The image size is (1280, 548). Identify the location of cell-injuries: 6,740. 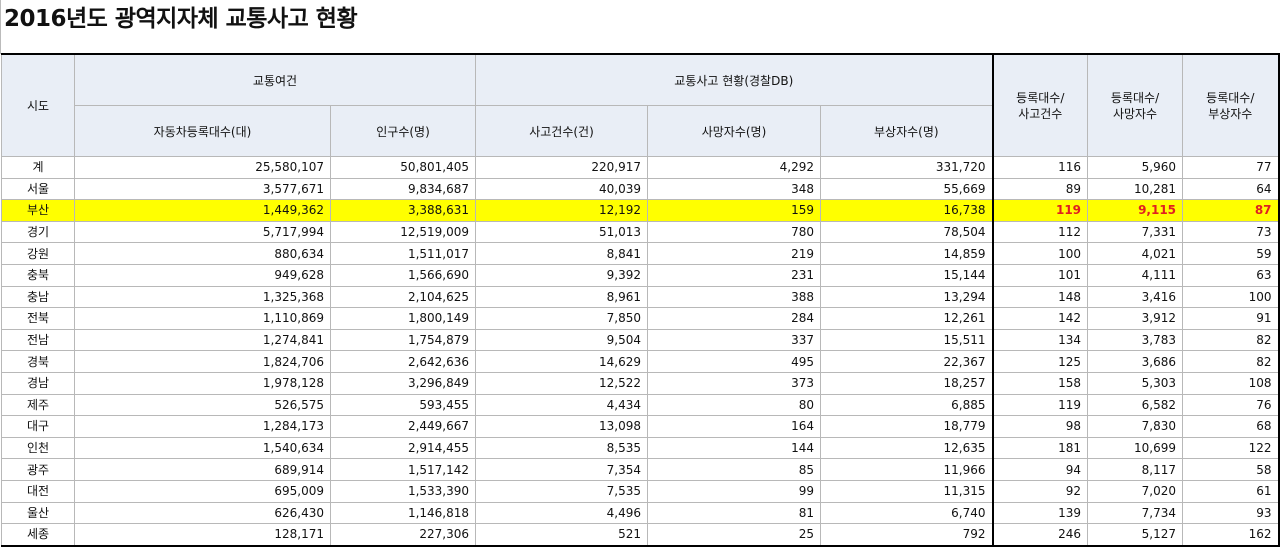
(907, 513).